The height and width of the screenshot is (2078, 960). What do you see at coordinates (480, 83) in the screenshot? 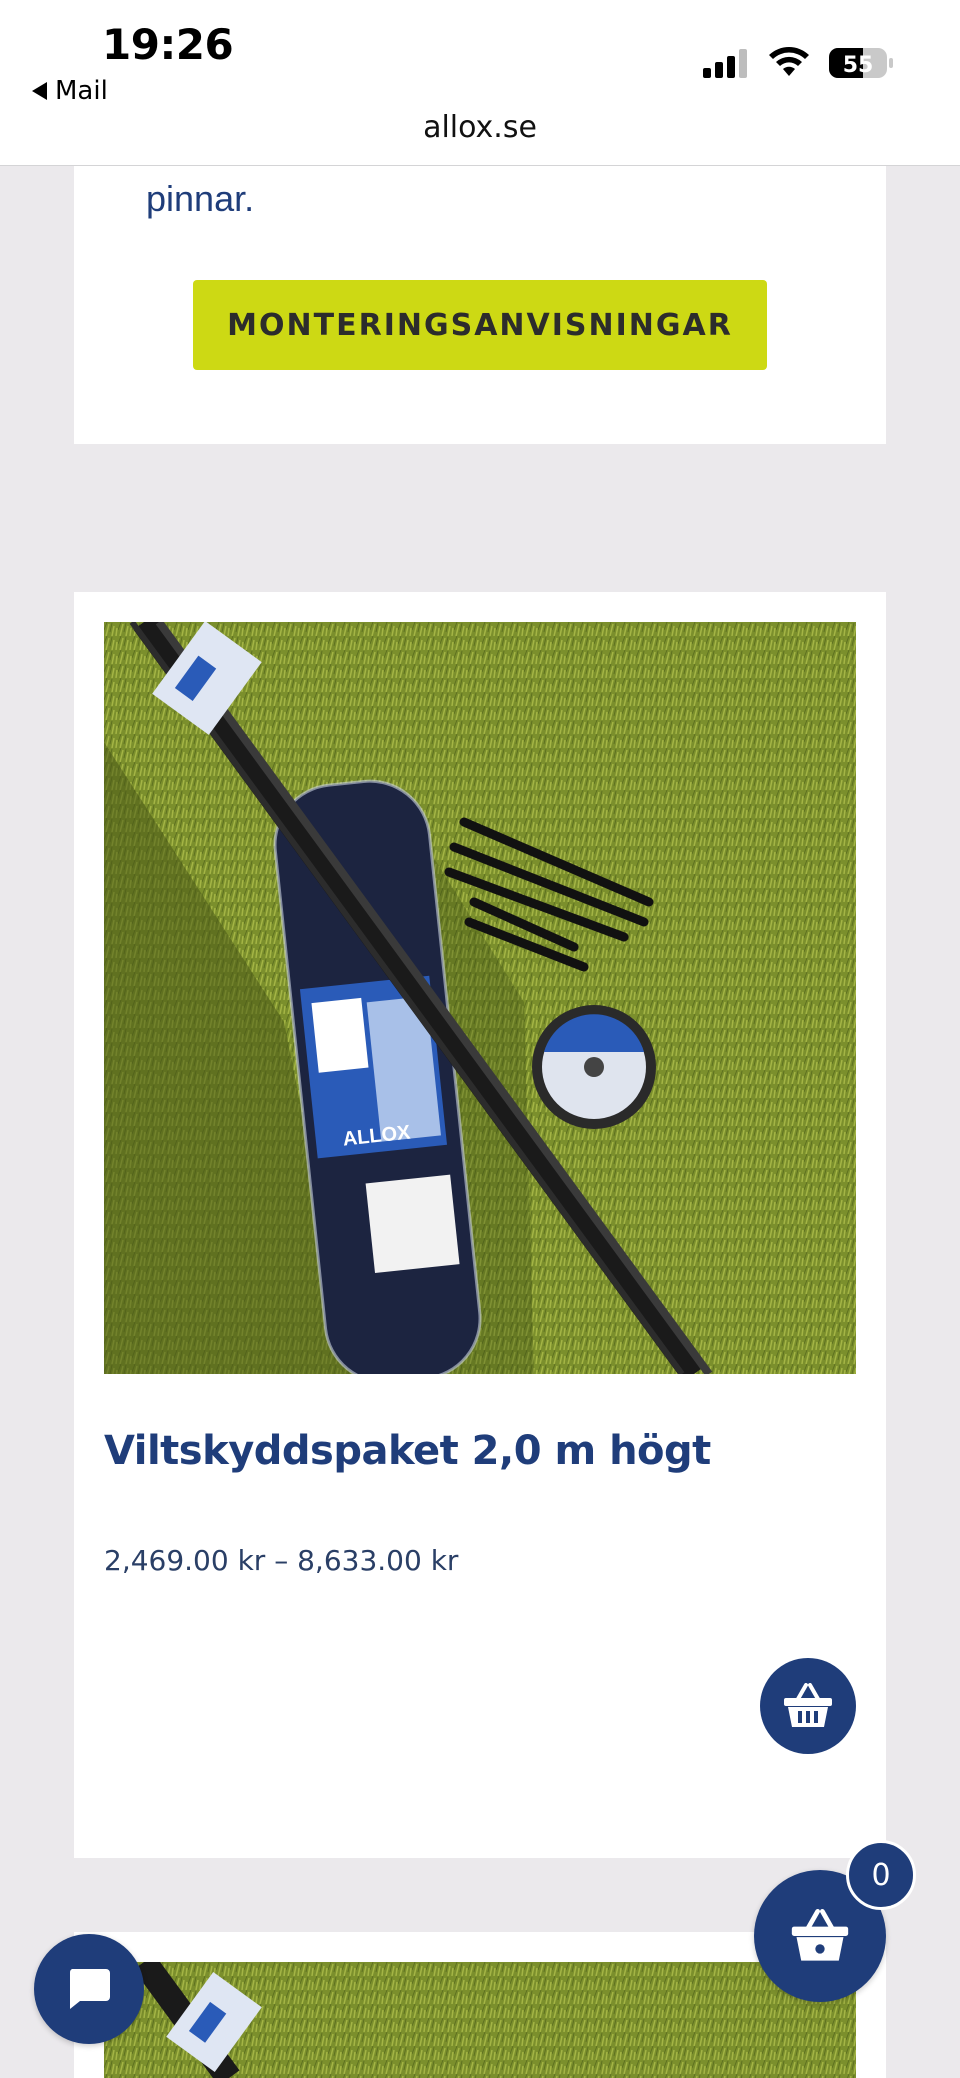
I see `browser-top-bar: 19:26 Mail 55 allox.se` at bounding box center [480, 83].